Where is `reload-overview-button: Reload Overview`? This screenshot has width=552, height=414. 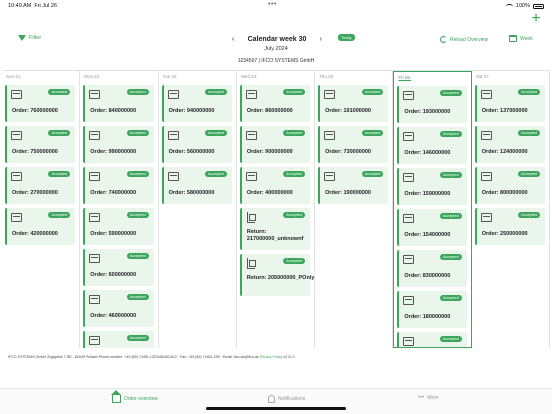 reload-overview-button: Reload Overview is located at coordinates (464, 39).